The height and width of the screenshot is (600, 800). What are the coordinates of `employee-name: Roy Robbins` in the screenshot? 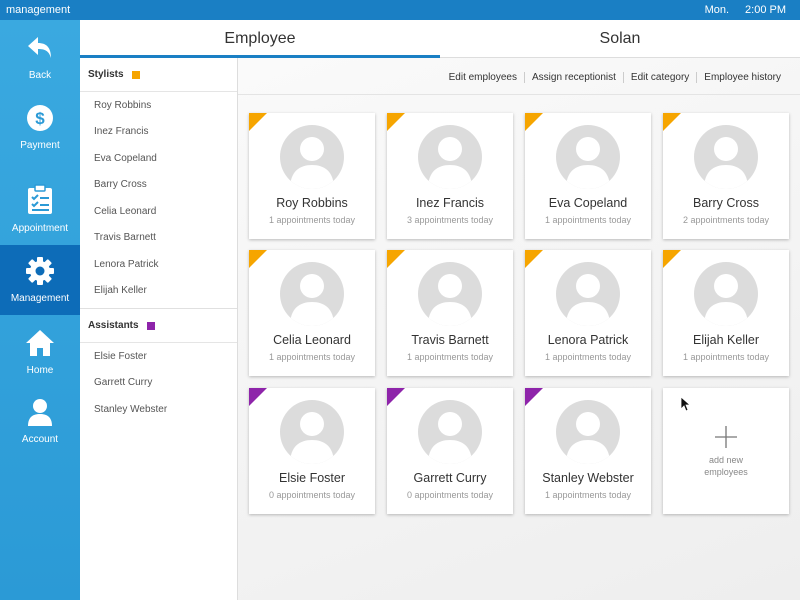 It's located at (312, 203).